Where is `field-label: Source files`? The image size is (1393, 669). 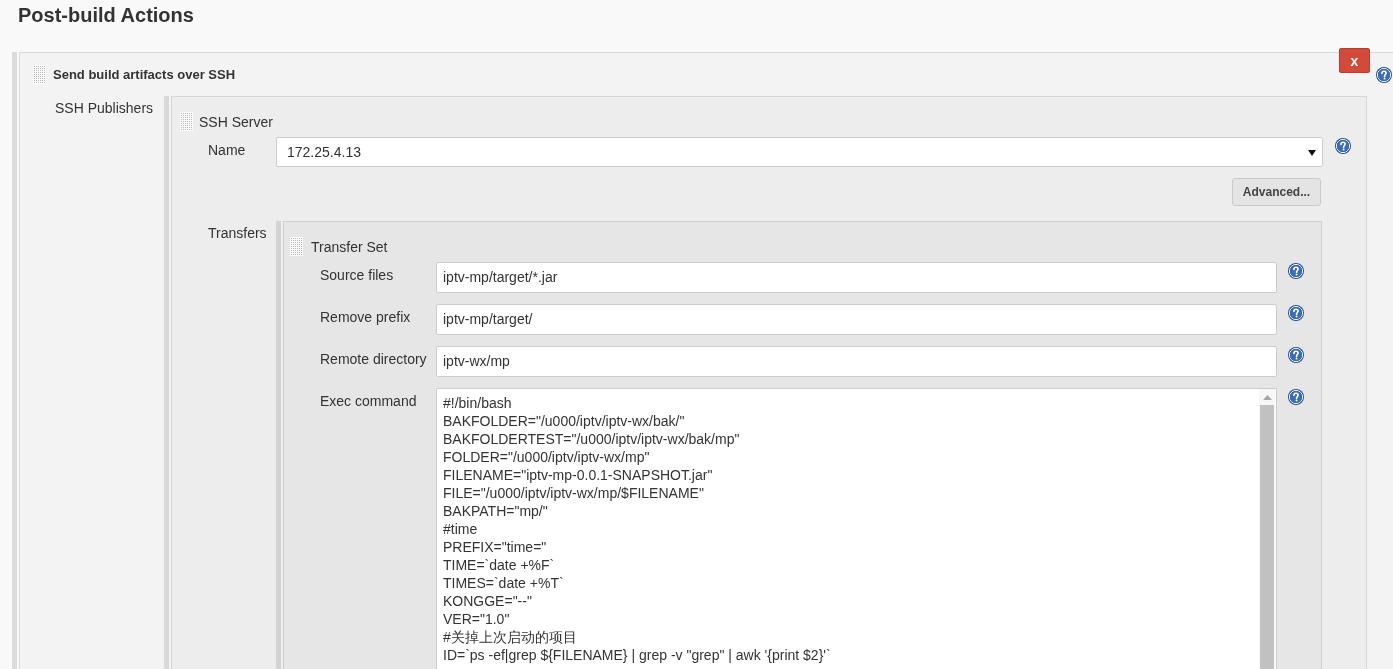
field-label: Source files is located at coordinates (357, 275).